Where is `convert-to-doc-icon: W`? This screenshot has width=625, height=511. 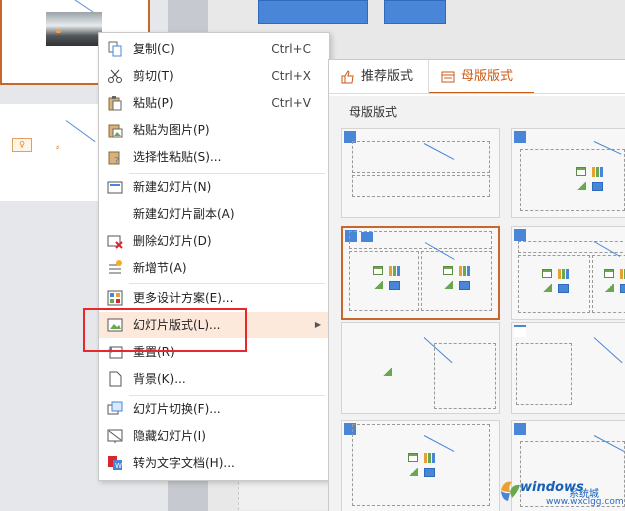
convert-to-doc-icon: W is located at coordinates (115, 463).